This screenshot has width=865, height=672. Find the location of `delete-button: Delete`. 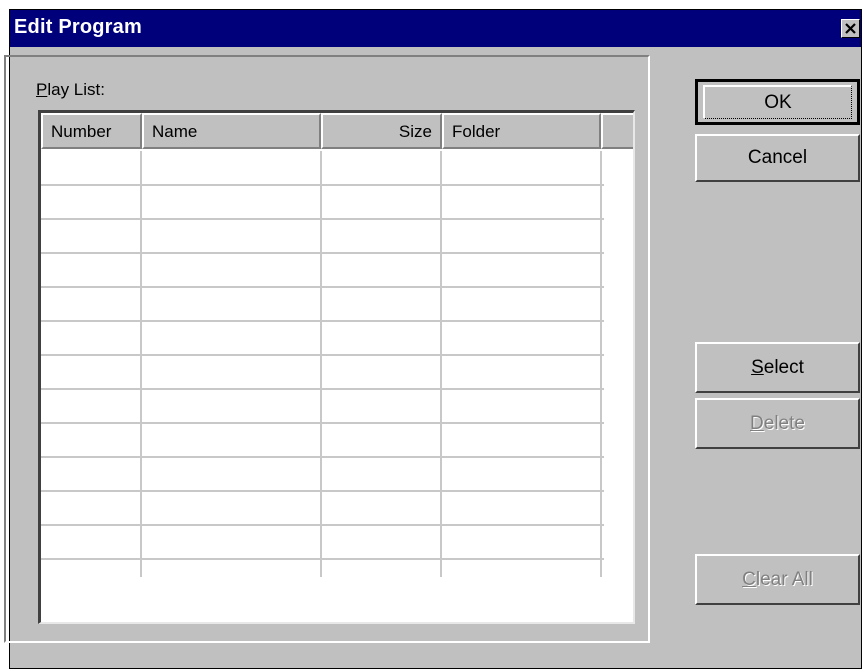

delete-button: Delete is located at coordinates (777, 423).